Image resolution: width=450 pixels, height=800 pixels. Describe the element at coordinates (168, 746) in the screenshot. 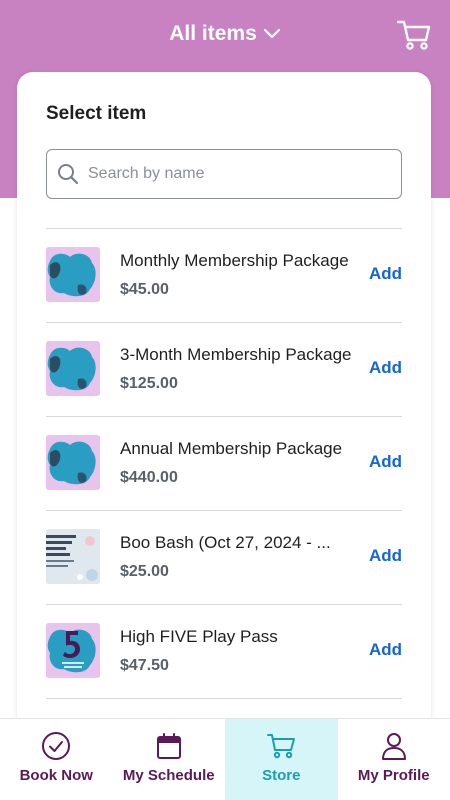

I see `calendar-icon` at that location.